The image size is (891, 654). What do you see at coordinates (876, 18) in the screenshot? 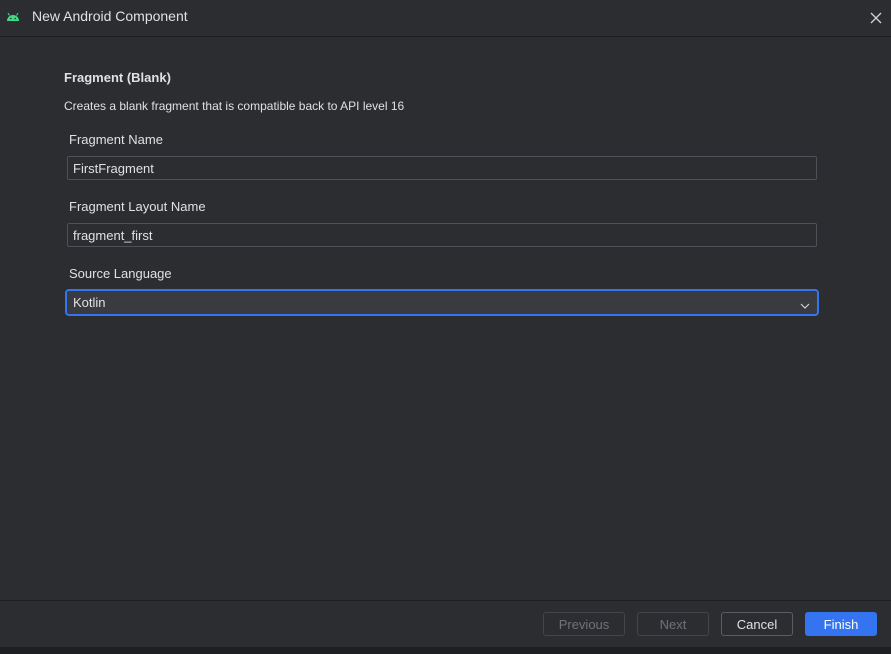
I see `close-icon` at bounding box center [876, 18].